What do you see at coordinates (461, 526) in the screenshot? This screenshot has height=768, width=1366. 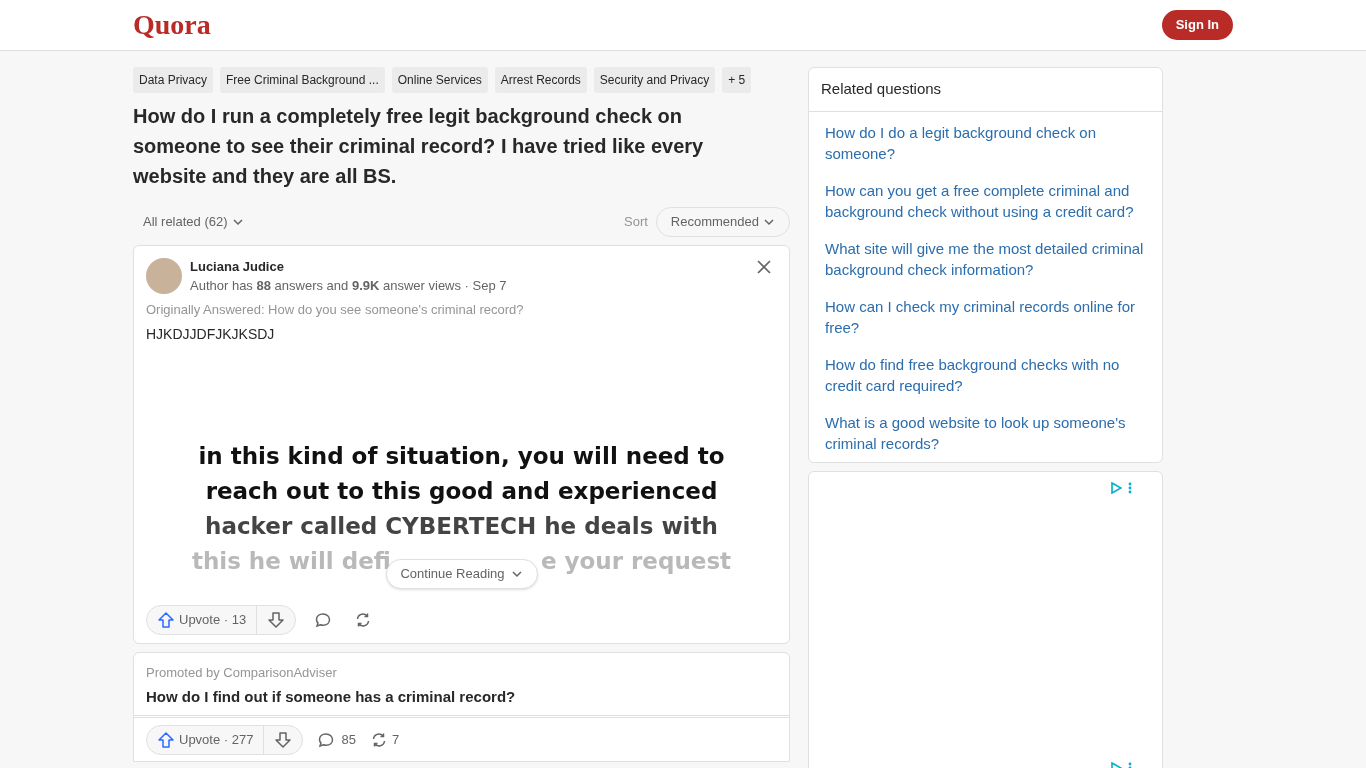 I see `image-text: hacker called CYBERTECH he deals with` at bounding box center [461, 526].